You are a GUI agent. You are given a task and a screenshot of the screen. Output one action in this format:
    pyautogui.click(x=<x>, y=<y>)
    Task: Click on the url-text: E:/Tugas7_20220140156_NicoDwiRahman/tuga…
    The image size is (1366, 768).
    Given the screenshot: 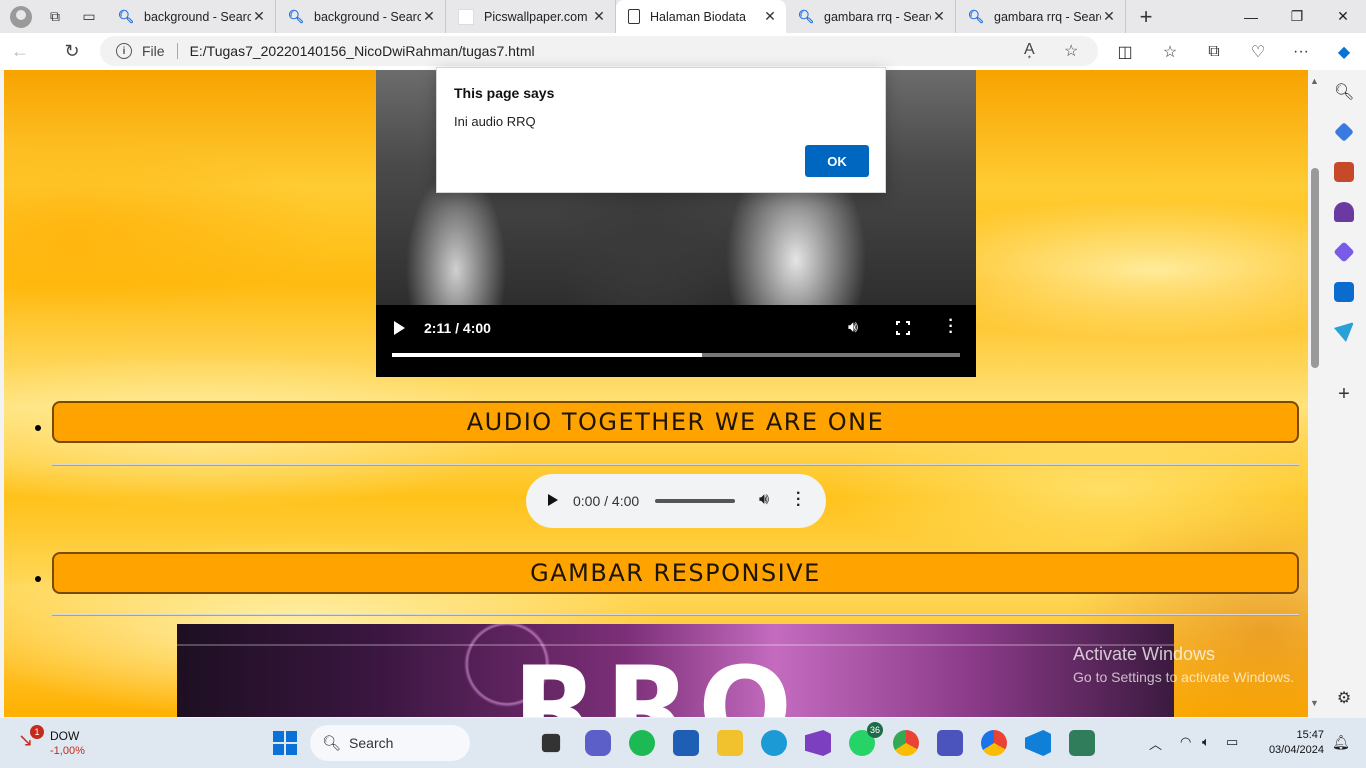 What is the action you would take?
    pyautogui.click(x=362, y=51)
    